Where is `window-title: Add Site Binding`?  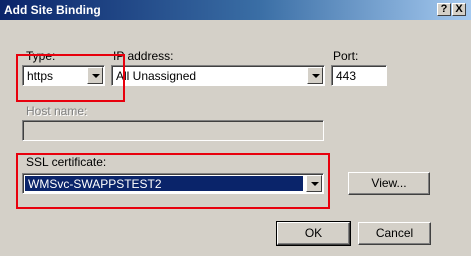
window-title: Add Site Binding is located at coordinates (52, 10).